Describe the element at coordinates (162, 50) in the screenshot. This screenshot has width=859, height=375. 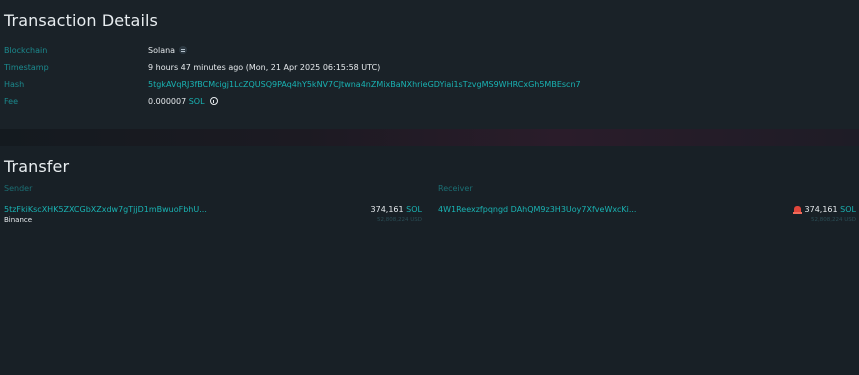
I see `blockchain-name: Solana` at that location.